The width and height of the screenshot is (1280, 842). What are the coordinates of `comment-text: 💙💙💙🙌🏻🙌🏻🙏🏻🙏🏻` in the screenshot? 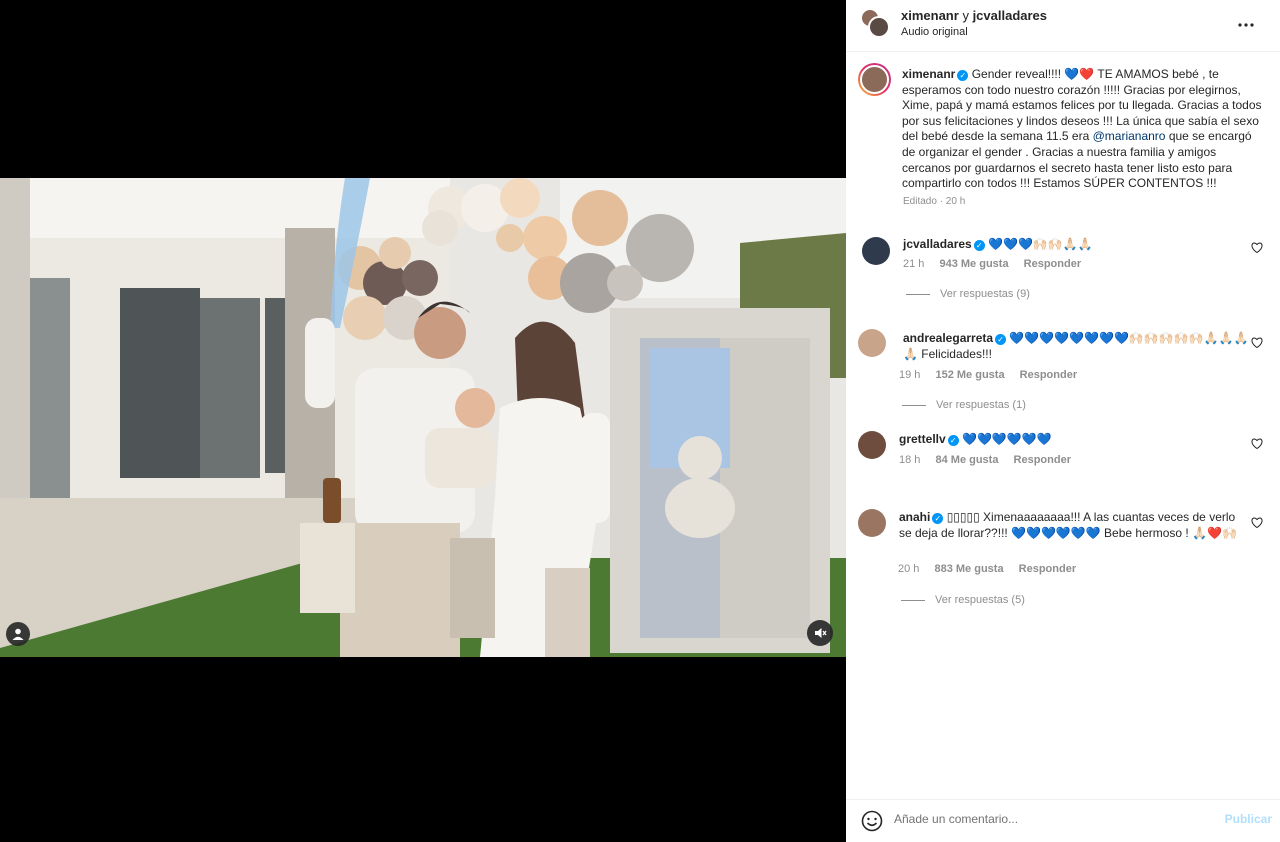 It's located at (1040, 244).